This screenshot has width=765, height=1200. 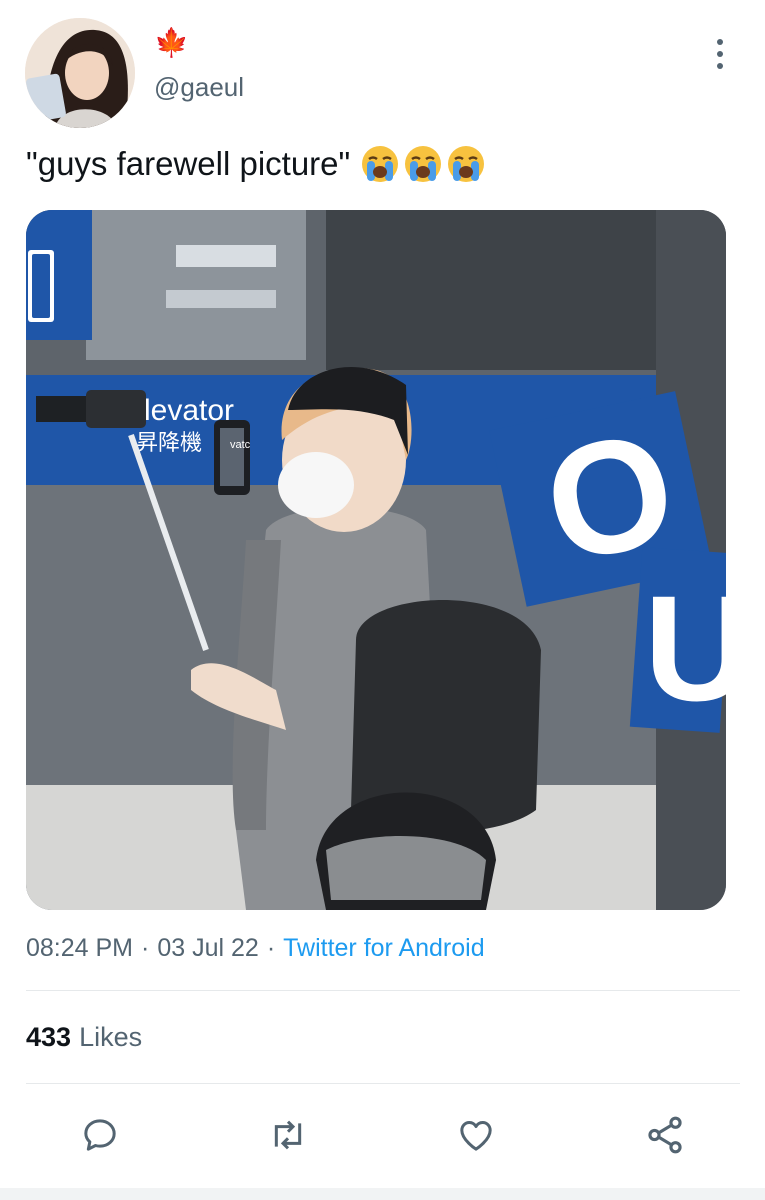 What do you see at coordinates (111, 1037) in the screenshot?
I see `likes-label: Likes` at bounding box center [111, 1037].